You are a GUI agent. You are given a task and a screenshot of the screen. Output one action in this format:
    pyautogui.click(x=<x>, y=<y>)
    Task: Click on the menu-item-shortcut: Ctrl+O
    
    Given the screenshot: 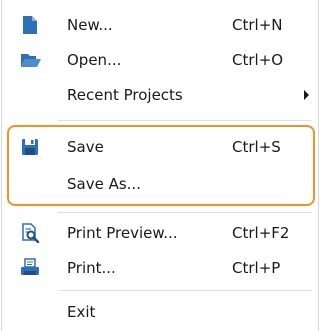 What is the action you would take?
    pyautogui.click(x=258, y=60)
    